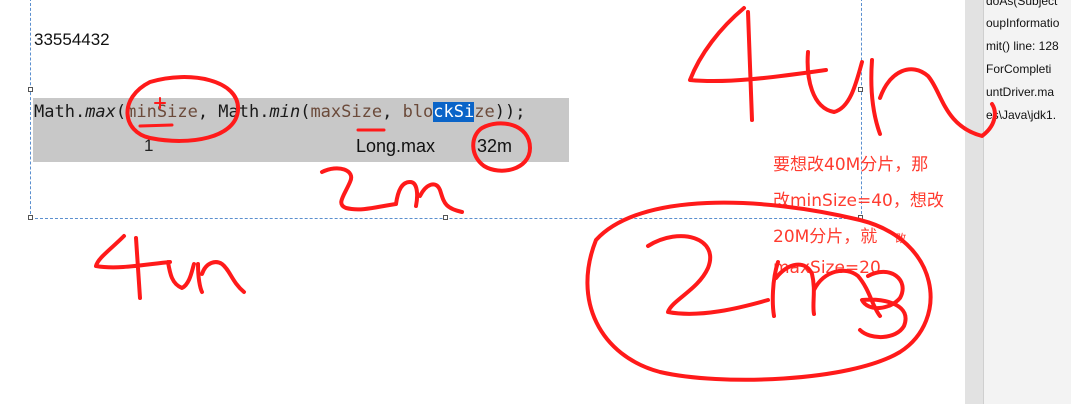 This screenshot has height=404, width=1071. What do you see at coordinates (1021, 115) in the screenshot?
I see `stack-frame: es\Java\jdk1.` at bounding box center [1021, 115].